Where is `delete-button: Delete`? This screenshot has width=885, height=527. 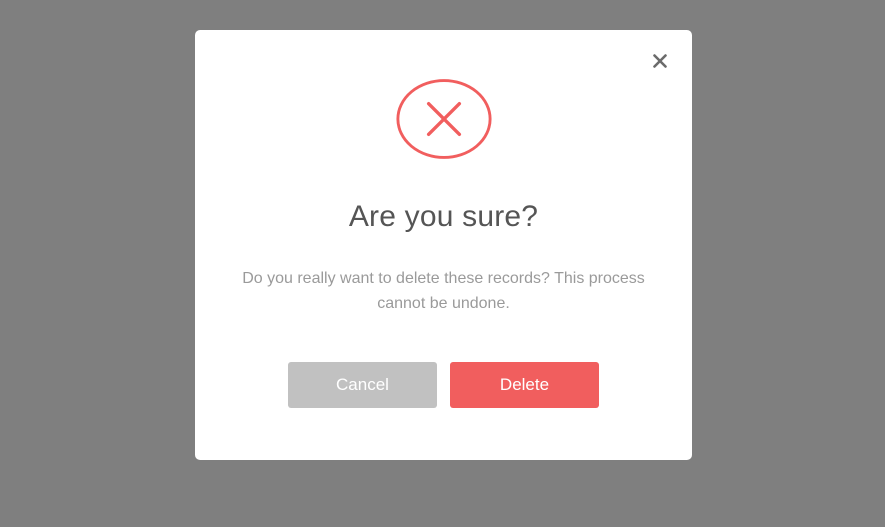 delete-button: Delete is located at coordinates (524, 385).